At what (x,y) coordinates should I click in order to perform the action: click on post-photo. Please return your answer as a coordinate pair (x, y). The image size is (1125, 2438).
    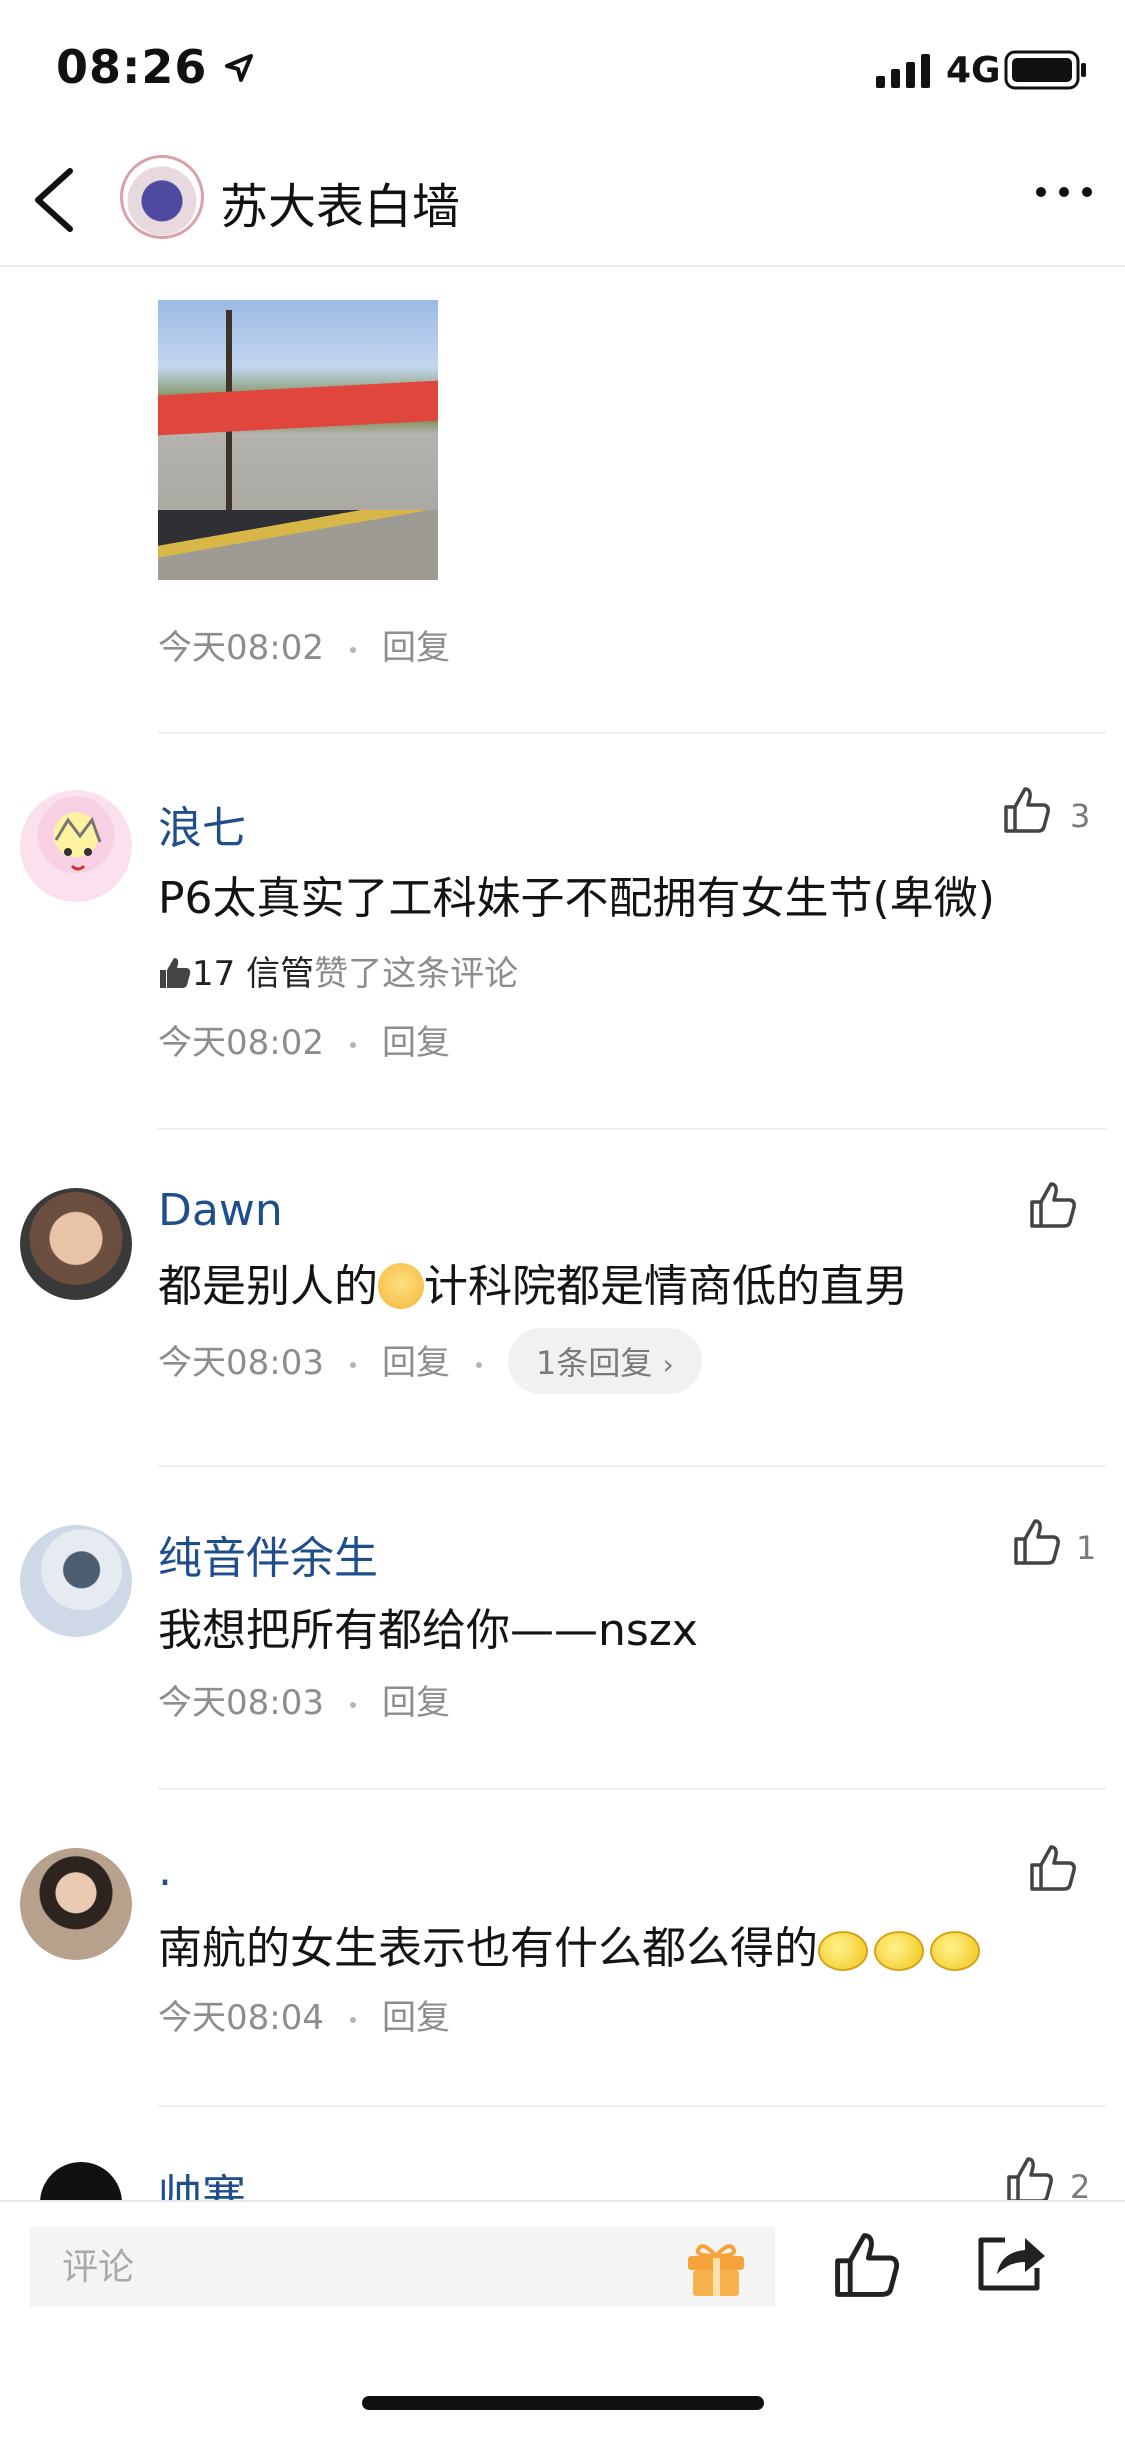
    Looking at the image, I should click on (298, 440).